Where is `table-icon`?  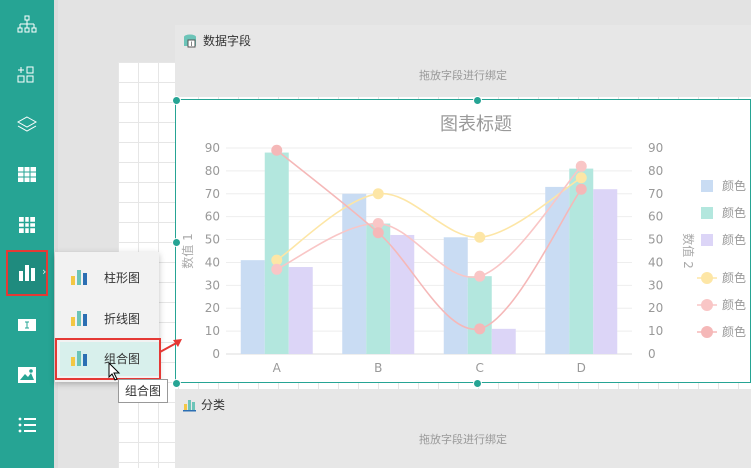
table-icon is located at coordinates (27, 174).